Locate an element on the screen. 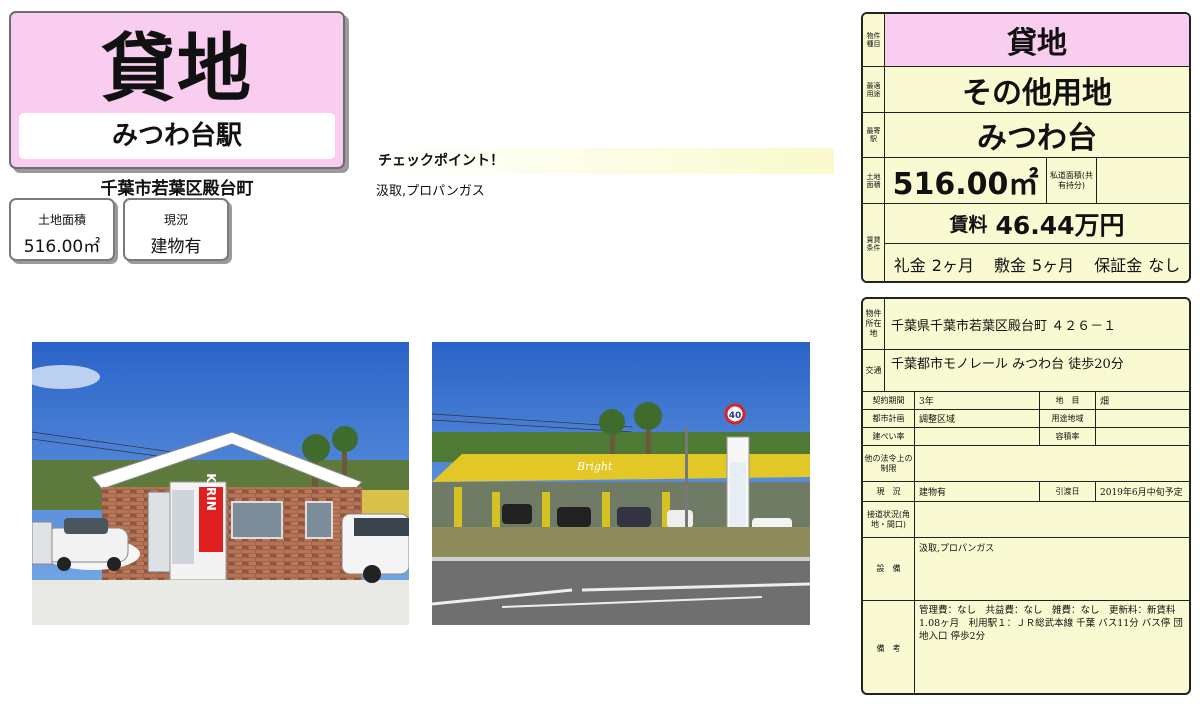  spec-row-rent: 賃貸条件 賃料 46.44万円 礼金 2ヶ月 敷金 5ヶ月 保証金 なし is located at coordinates (1026, 242).